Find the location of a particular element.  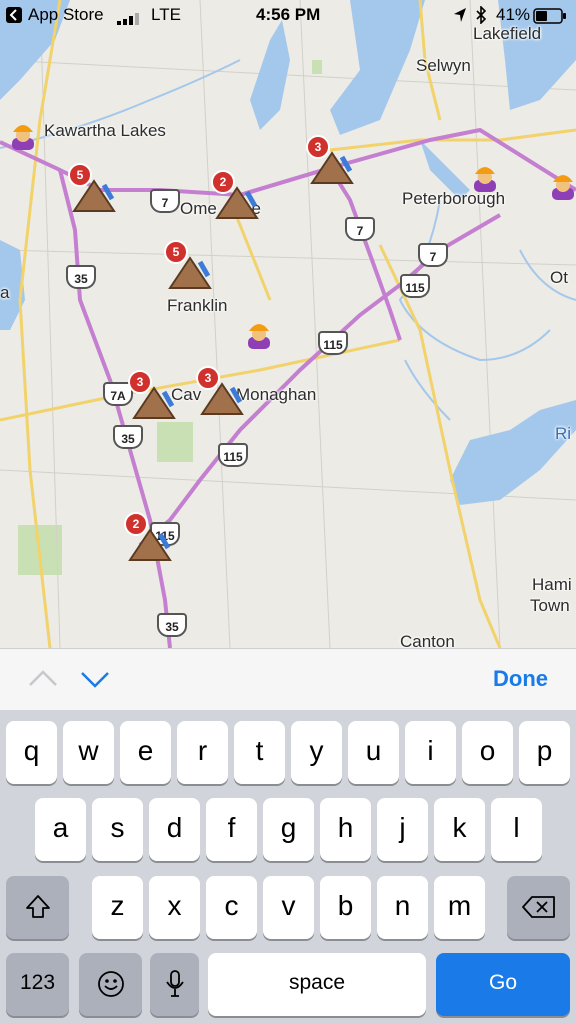

key-e: e is located at coordinates (145, 752).